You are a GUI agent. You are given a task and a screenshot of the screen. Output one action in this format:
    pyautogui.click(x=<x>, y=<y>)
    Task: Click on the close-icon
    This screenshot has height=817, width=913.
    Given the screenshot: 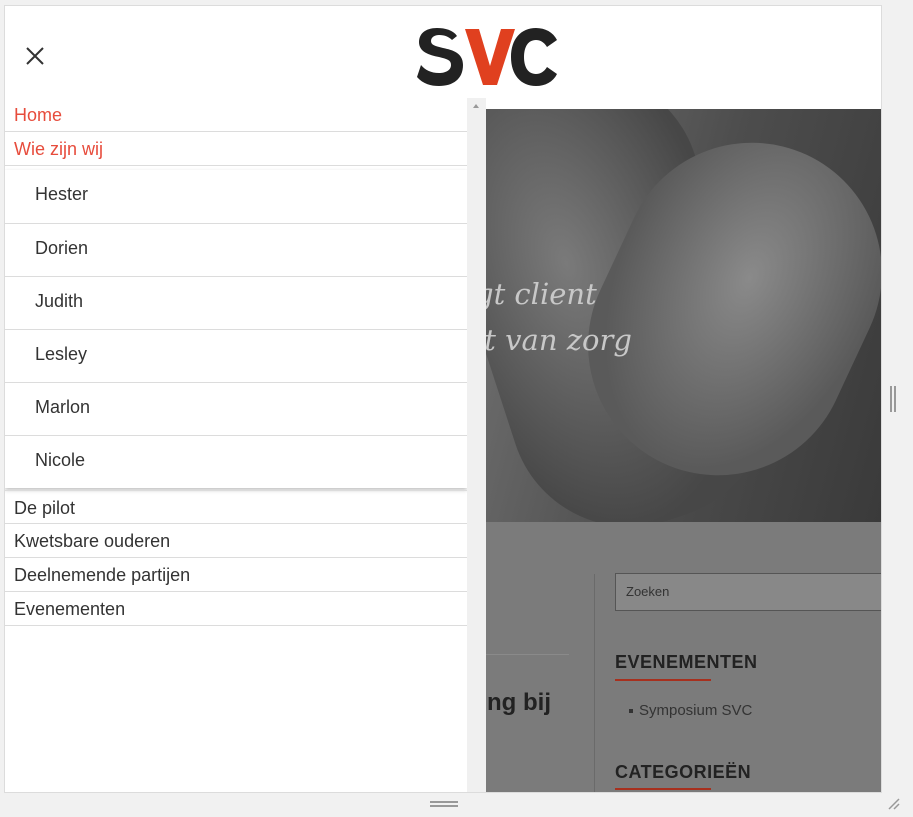 What is the action you would take?
    pyautogui.click(x=35, y=56)
    